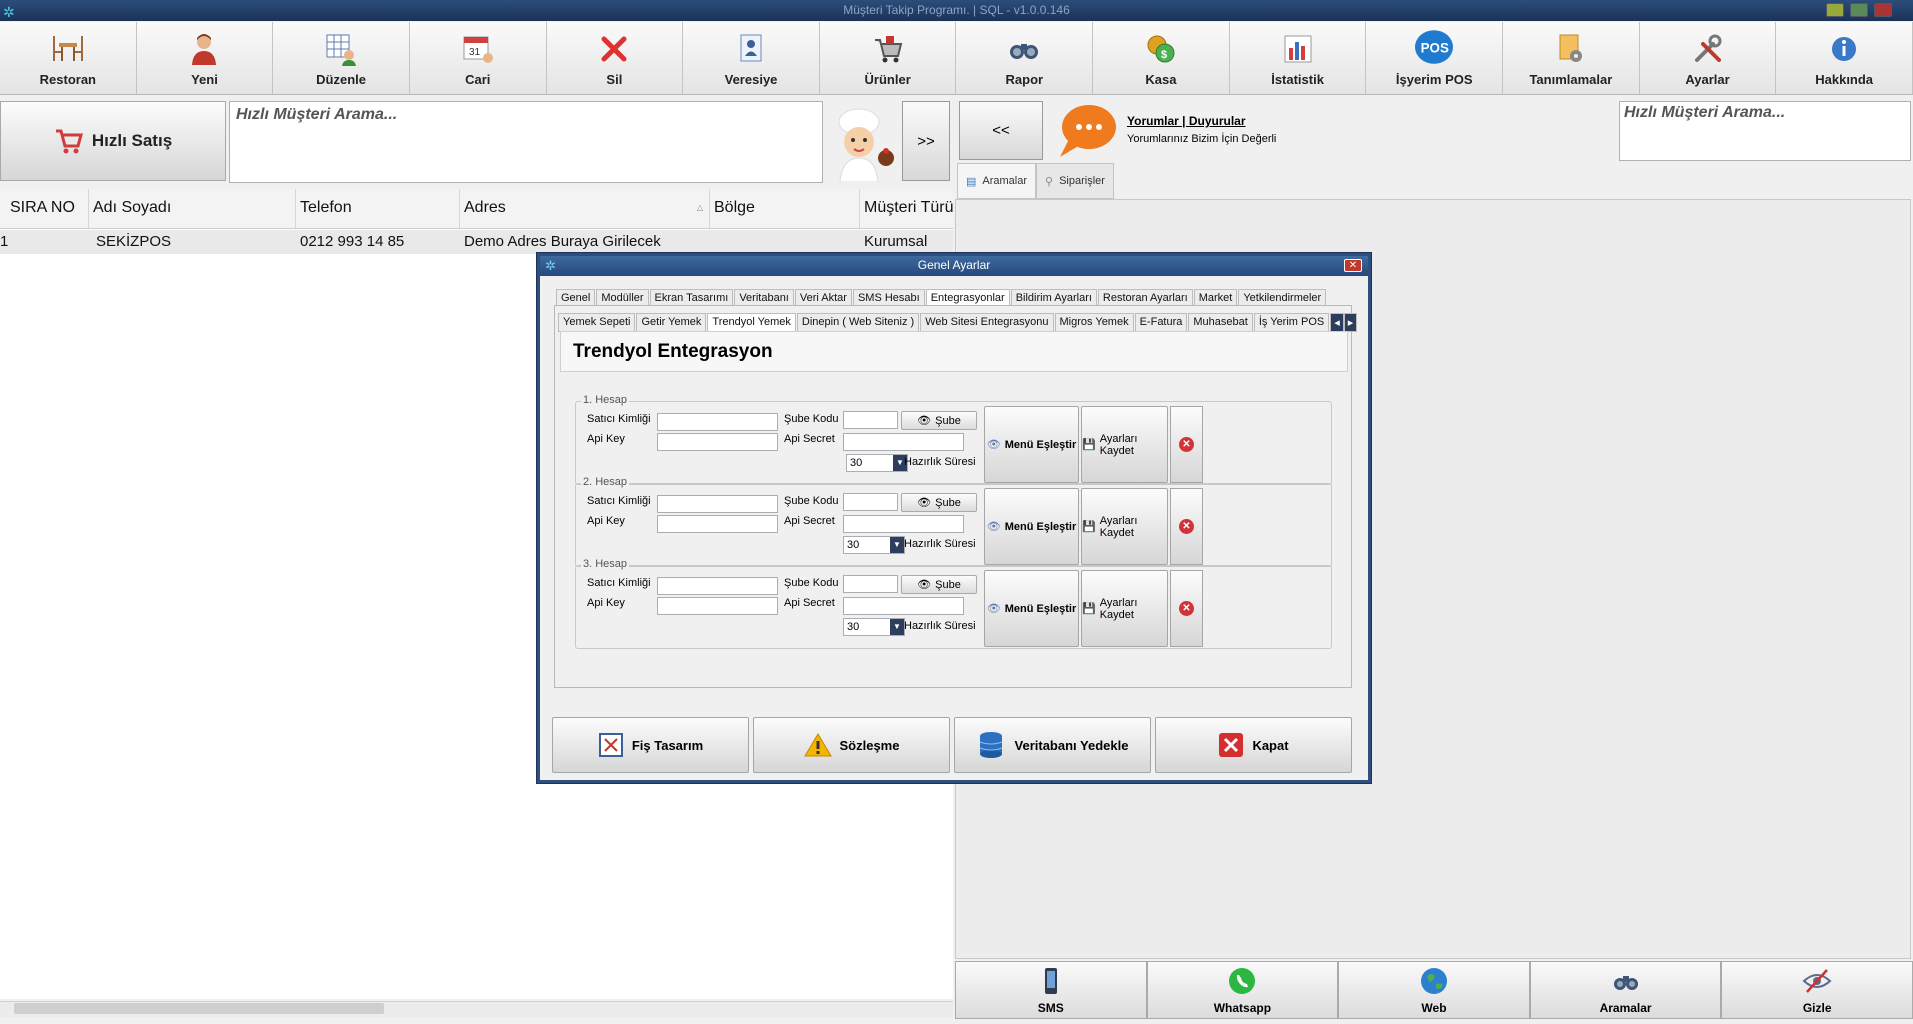 The width and height of the screenshot is (1913, 1024). What do you see at coordinates (1242, 990) in the screenshot?
I see `whatsapp-button: Whatsapp` at bounding box center [1242, 990].